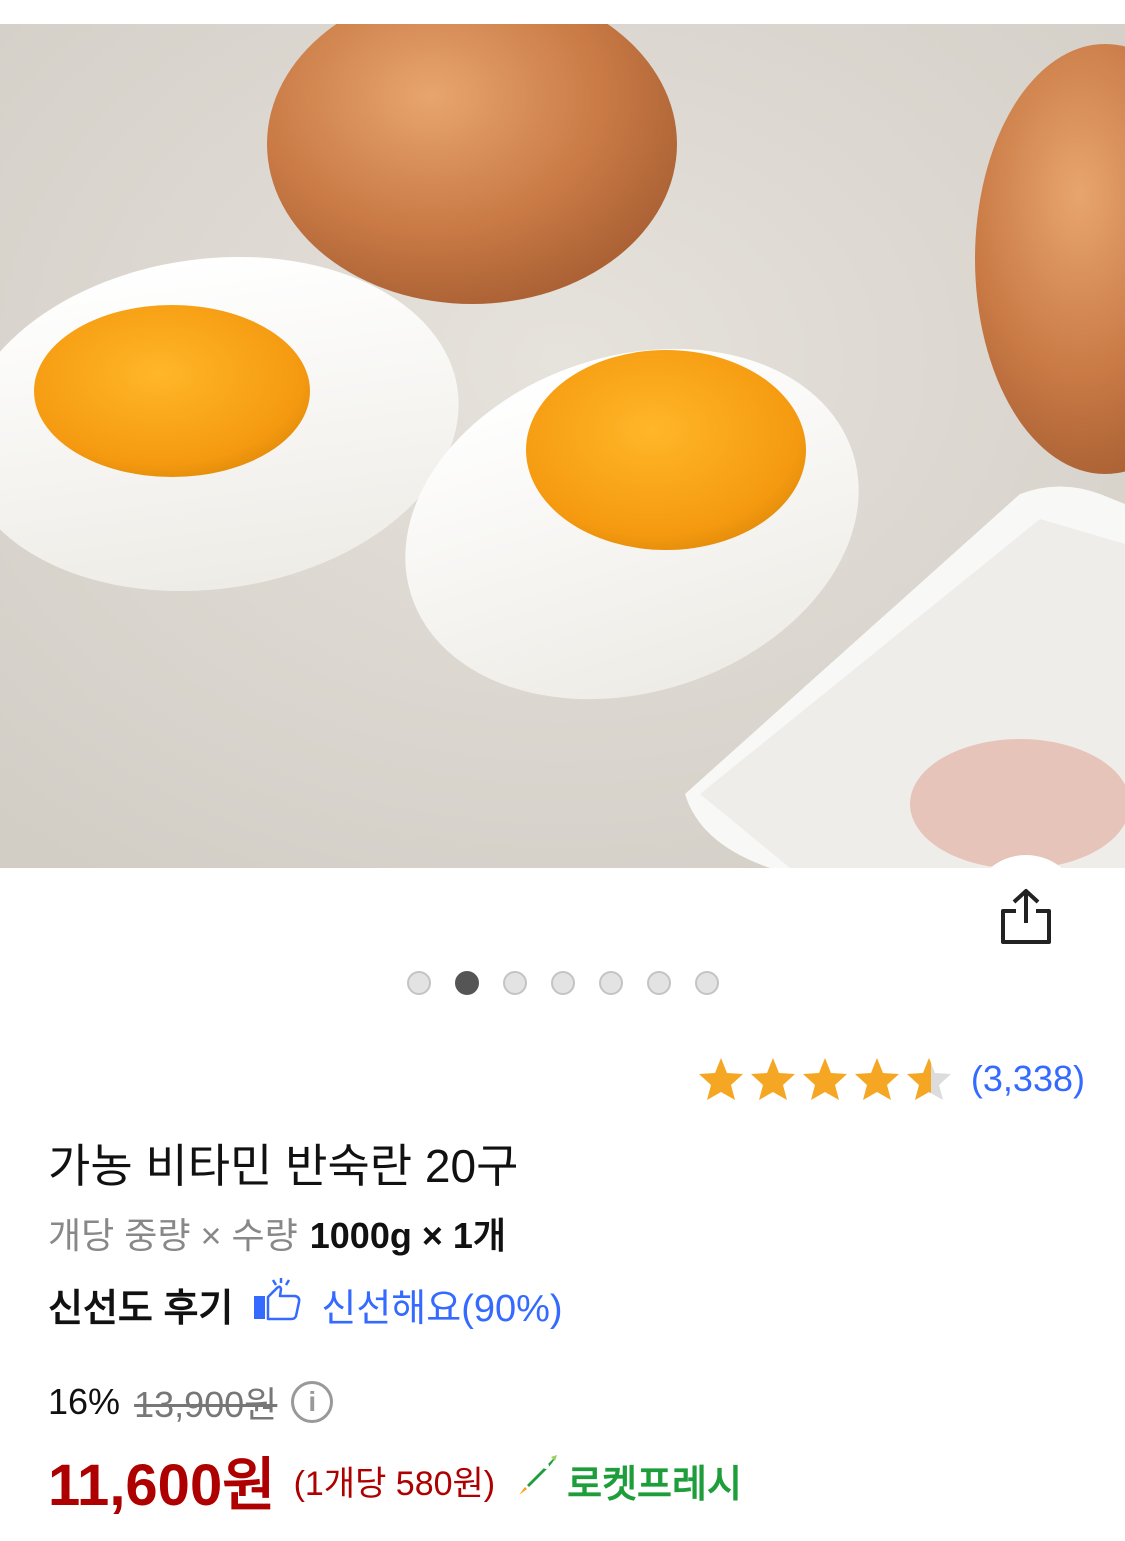 Image resolution: width=1125 pixels, height=1541 pixels. Describe the element at coordinates (929, 1079) in the screenshot. I see `half-star-icon` at that location.